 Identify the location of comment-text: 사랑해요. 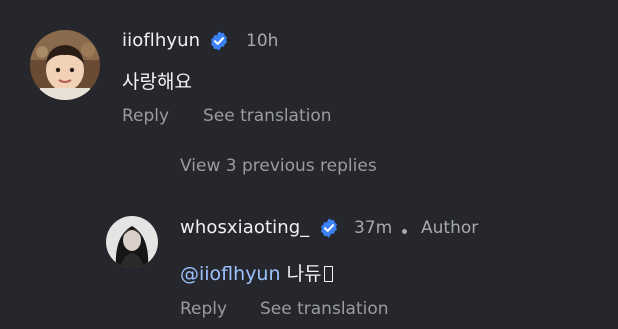
(157, 82).